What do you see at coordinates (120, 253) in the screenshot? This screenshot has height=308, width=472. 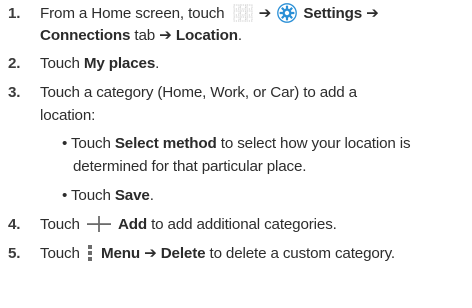 I see `menu-label: Menu` at bounding box center [120, 253].